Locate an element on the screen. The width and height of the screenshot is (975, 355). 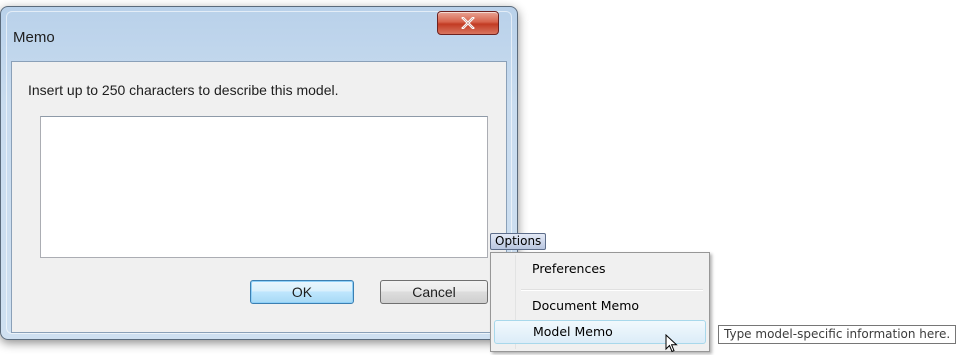
menu-separator is located at coordinates (612, 290).